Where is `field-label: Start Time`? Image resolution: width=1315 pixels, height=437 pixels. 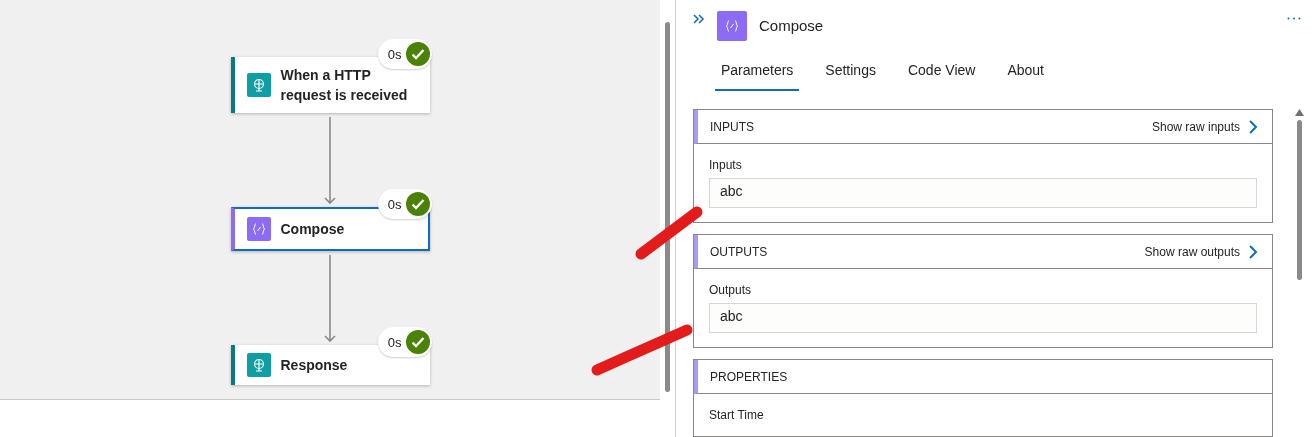 field-label: Start Time is located at coordinates (737, 415).